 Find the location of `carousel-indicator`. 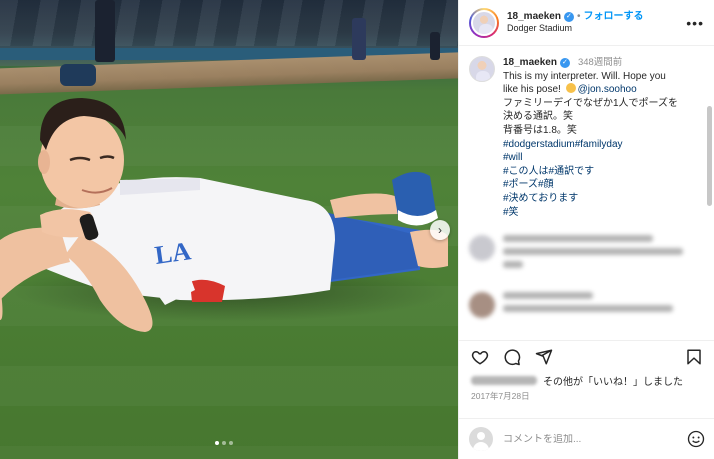

carousel-indicator is located at coordinates (224, 443).